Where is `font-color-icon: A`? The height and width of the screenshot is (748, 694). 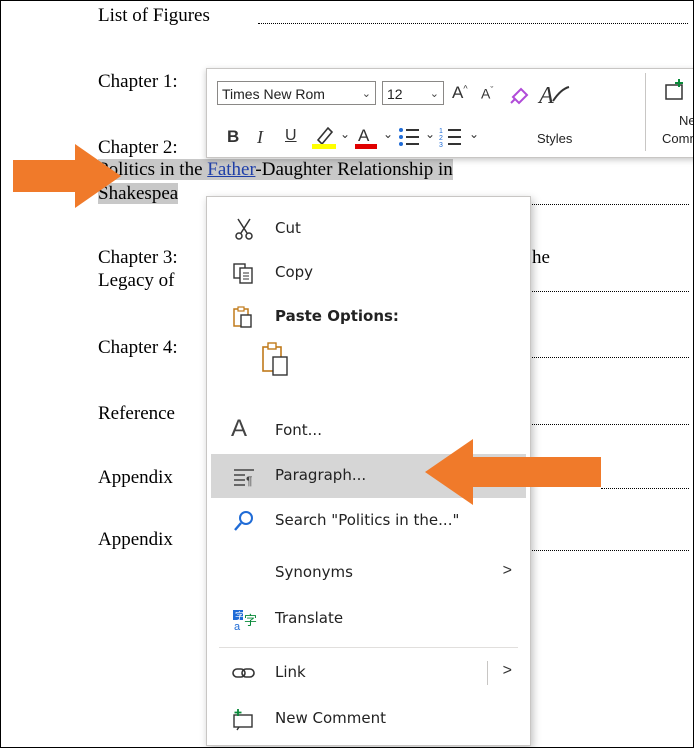
font-color-icon: A is located at coordinates (366, 137).